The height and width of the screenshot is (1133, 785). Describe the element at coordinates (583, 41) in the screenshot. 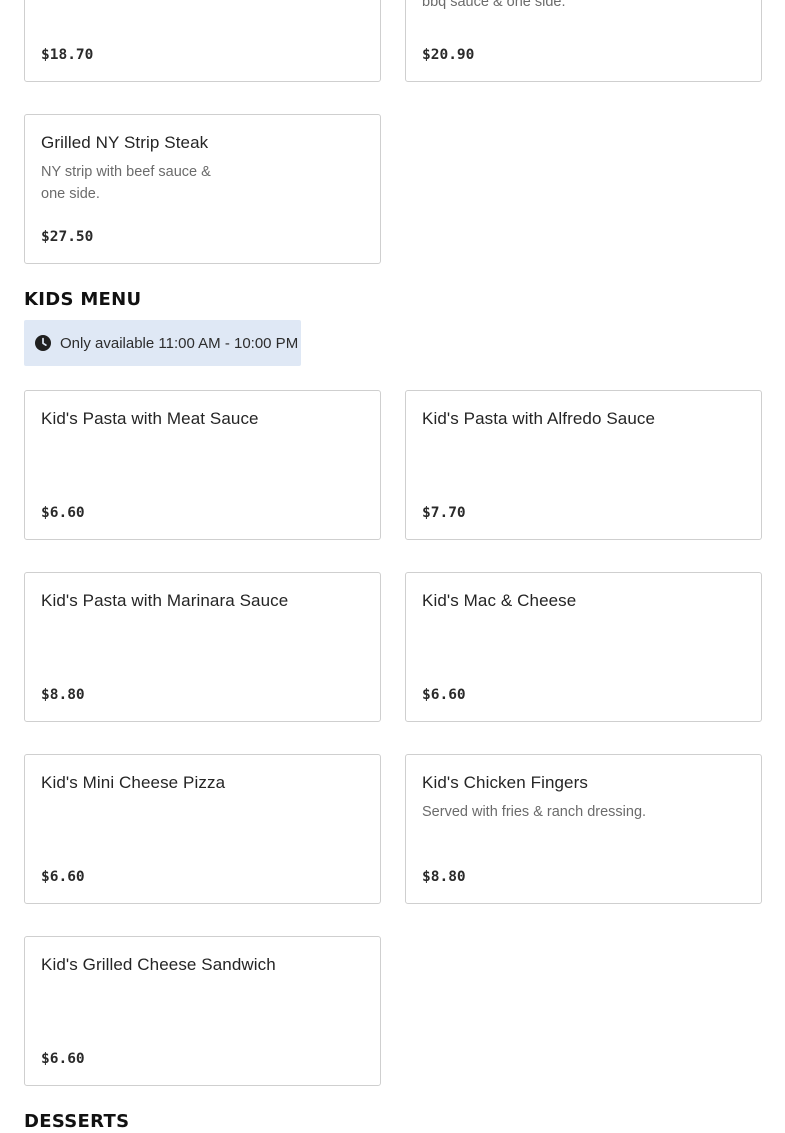

I see `menu-item-card: bbq sauce & one side. $20.90` at that location.